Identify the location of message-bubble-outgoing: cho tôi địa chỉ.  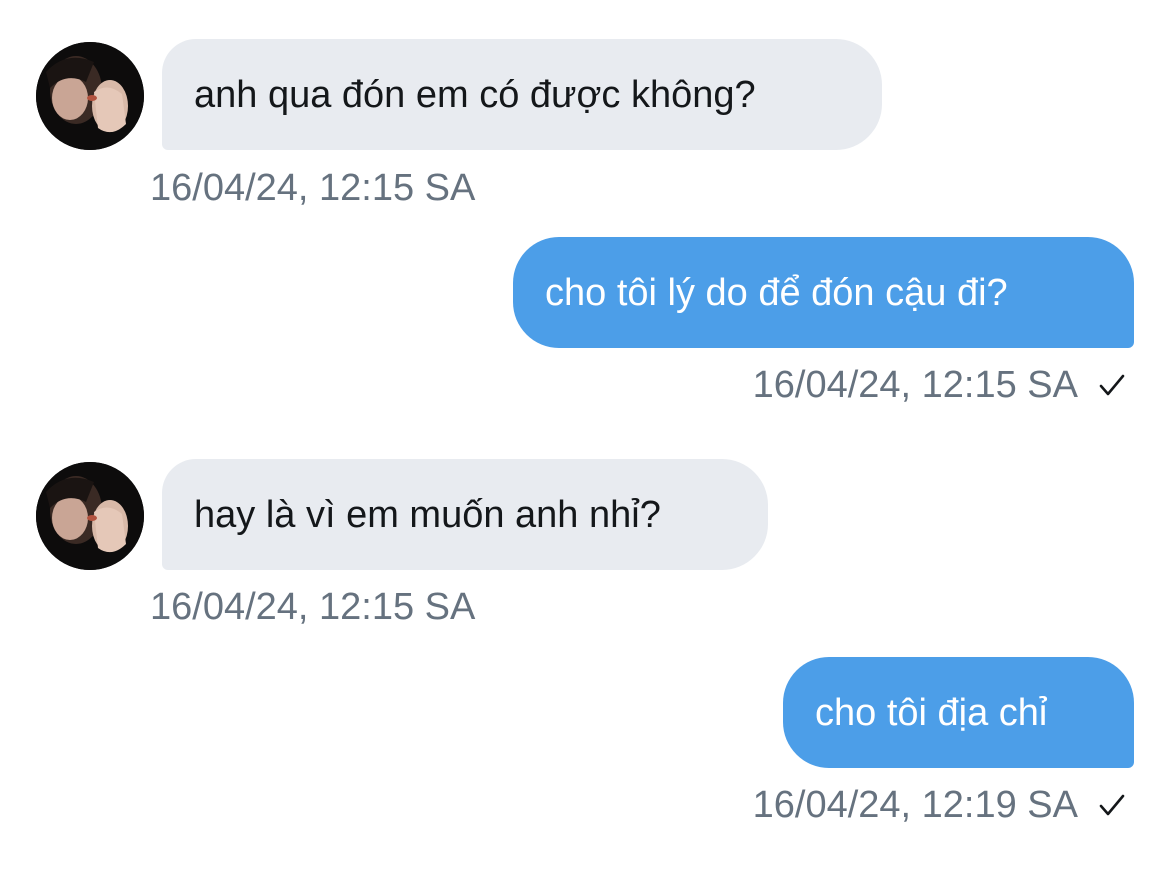
(958, 712).